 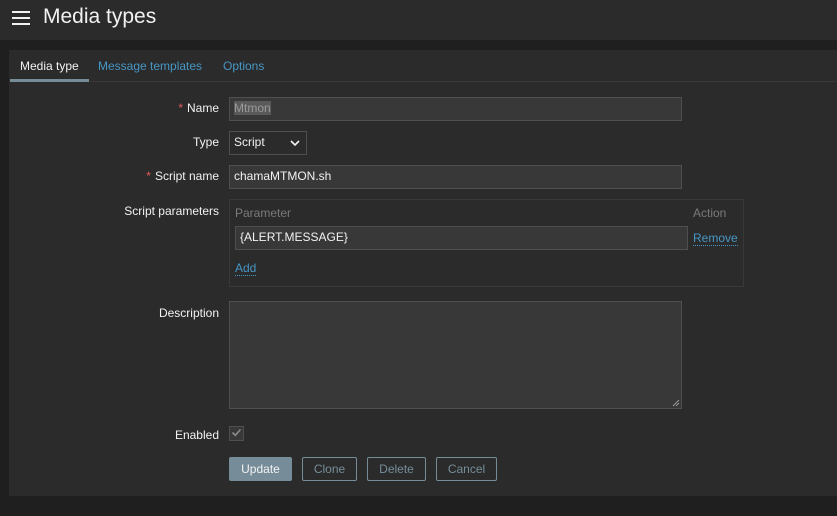 What do you see at coordinates (268, 143) in the screenshot?
I see `type-select: Script` at bounding box center [268, 143].